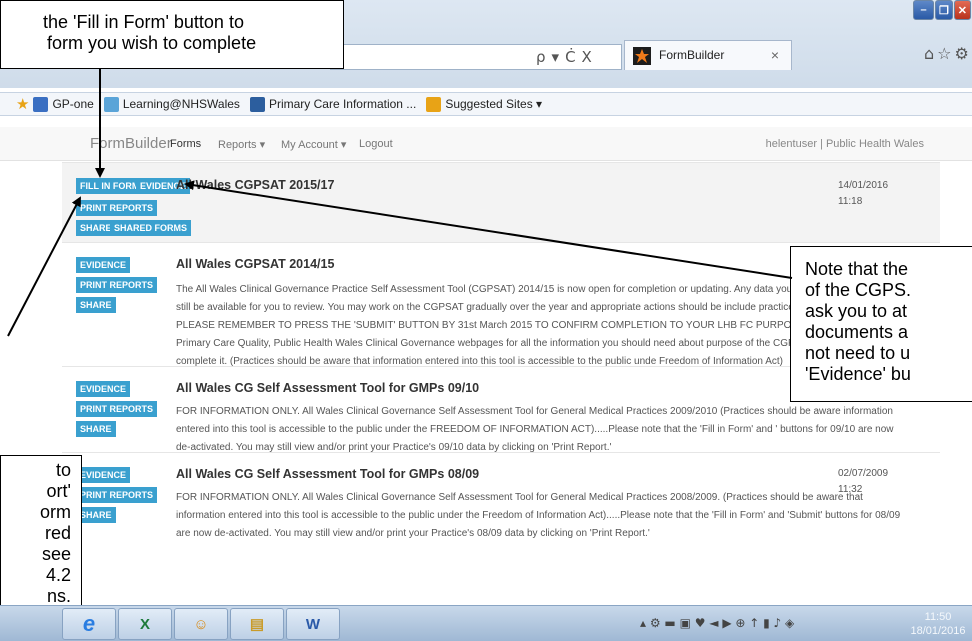 The height and width of the screenshot is (641, 972). Describe the element at coordinates (58, 575) in the screenshot. I see `callout-line: 4.2` at that location.